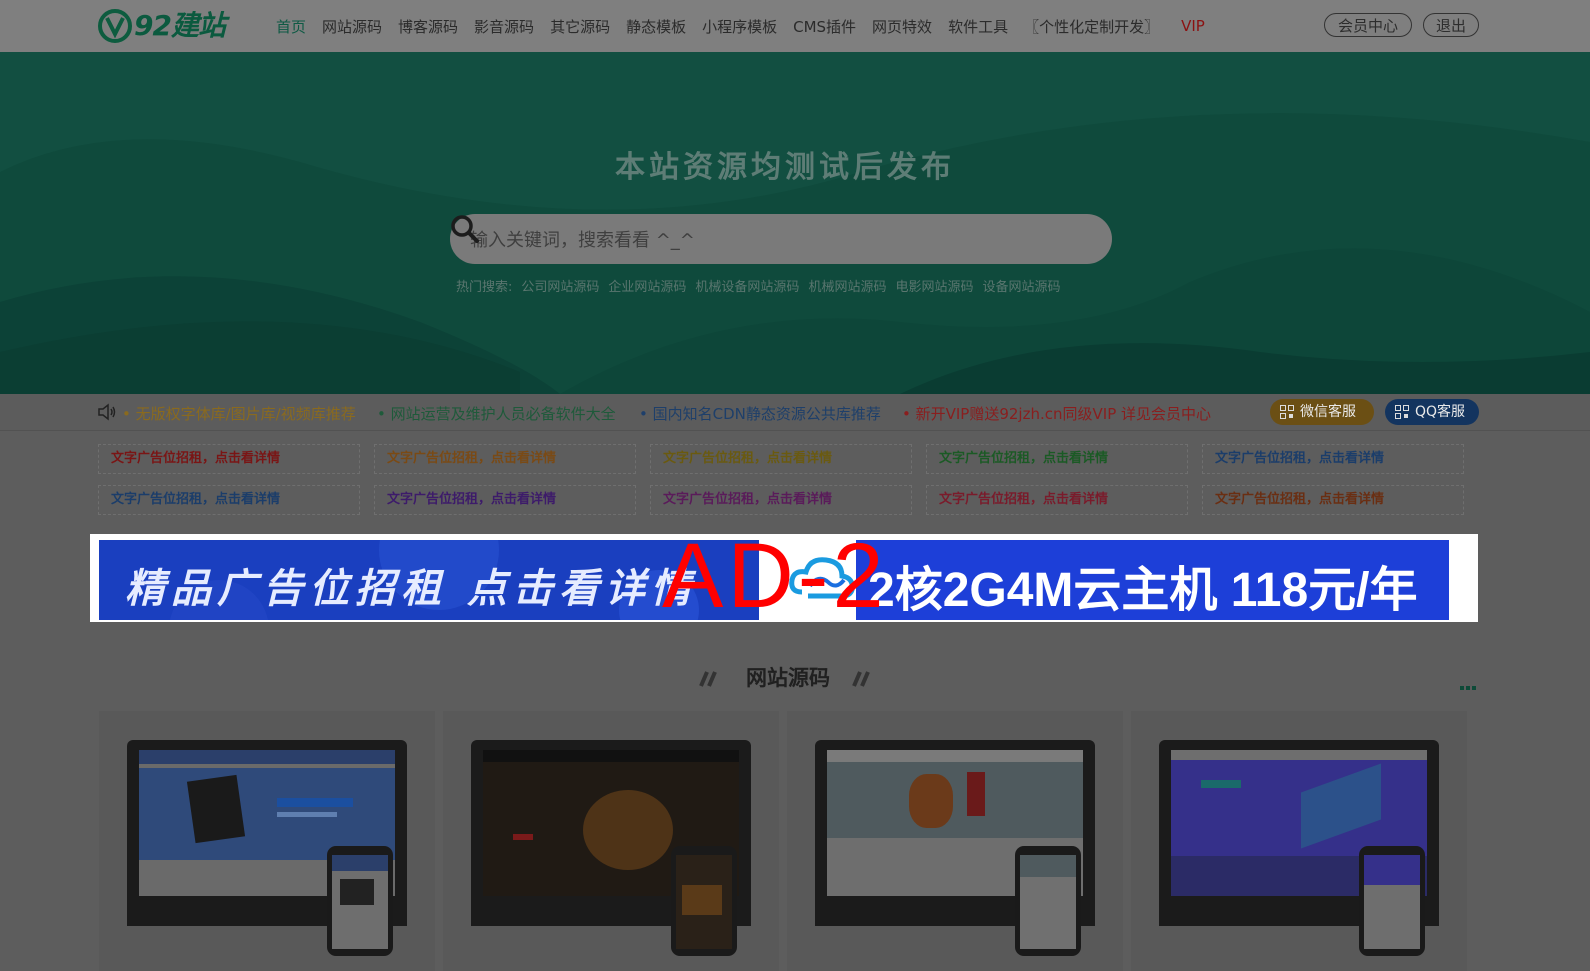  I want to click on hot-search-tag: 公司网站源码, so click(560, 285).